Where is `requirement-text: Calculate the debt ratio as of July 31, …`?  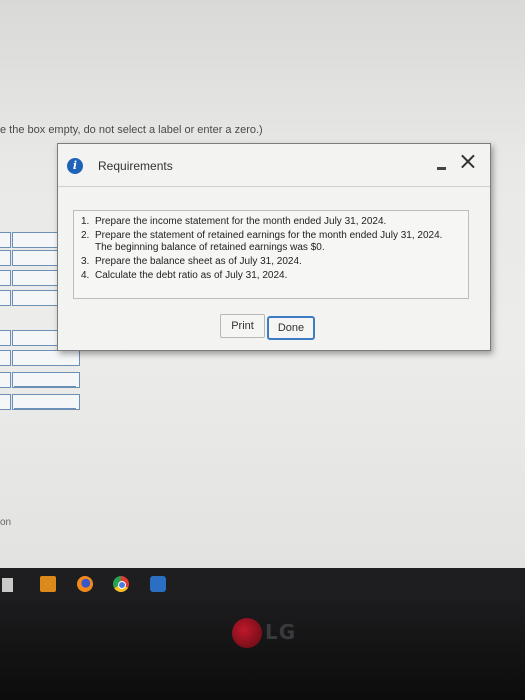 requirement-text: Calculate the debt ratio as of July 31, … is located at coordinates (191, 275).